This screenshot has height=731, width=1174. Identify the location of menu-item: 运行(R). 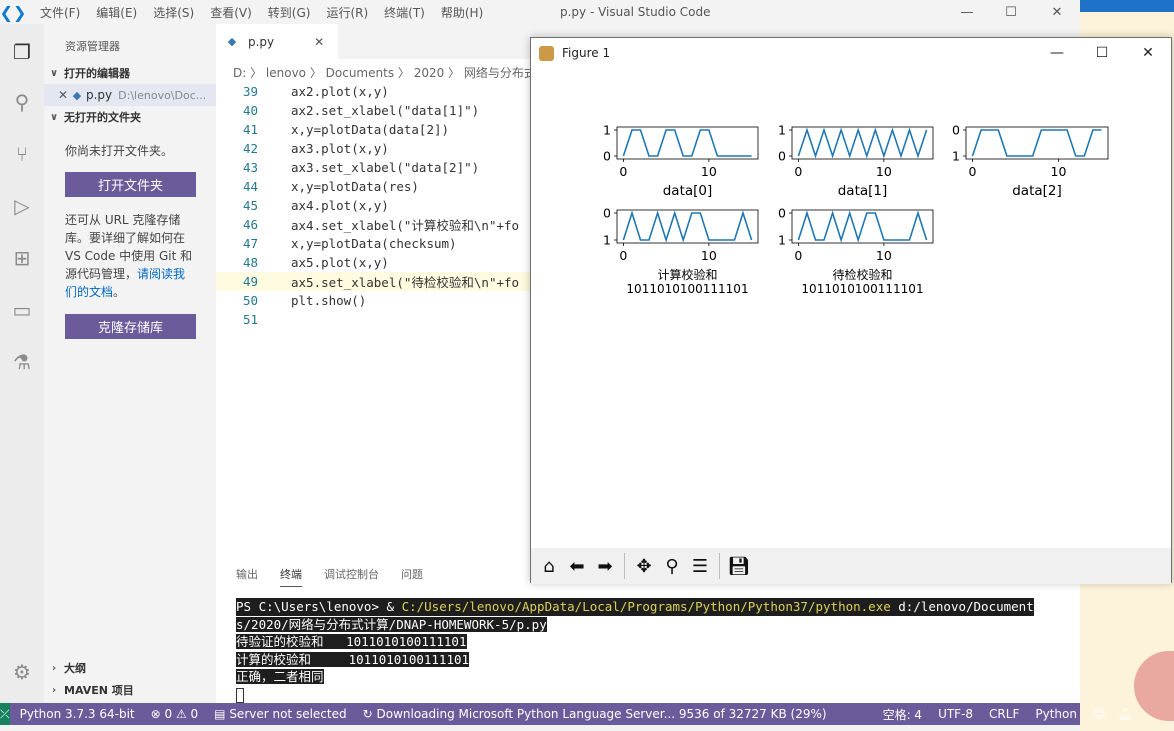
(347, 12).